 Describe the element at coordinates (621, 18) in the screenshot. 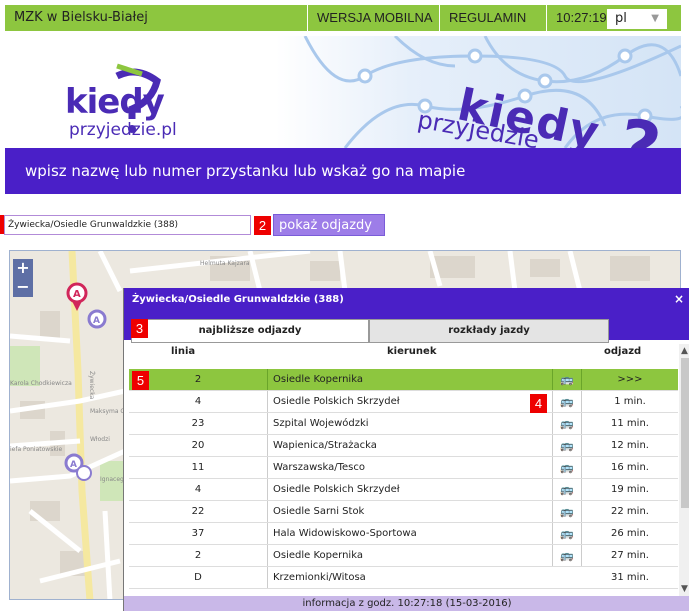

I see `language-value: pl` at that location.